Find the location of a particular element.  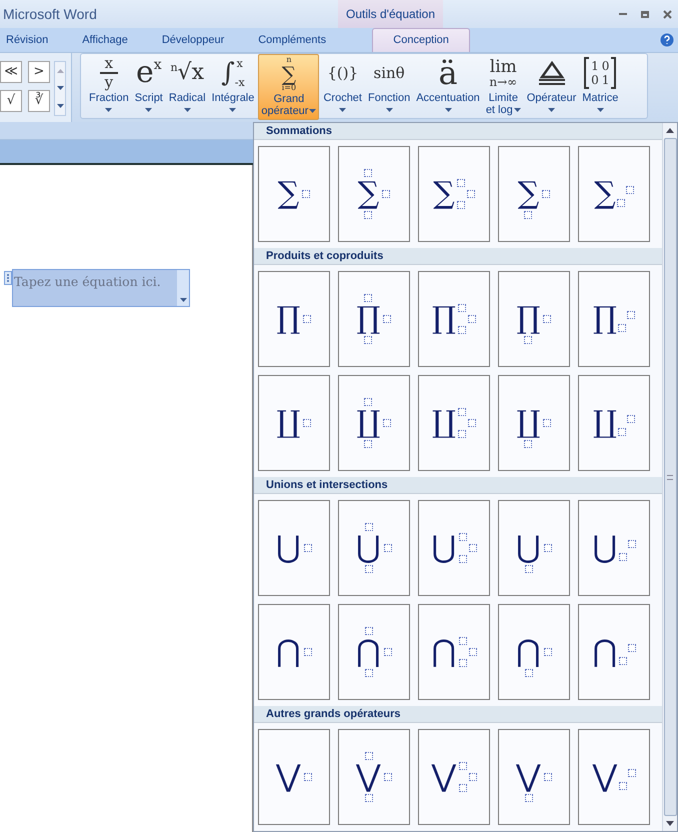

glyph-text: n→∞ is located at coordinates (503, 82).